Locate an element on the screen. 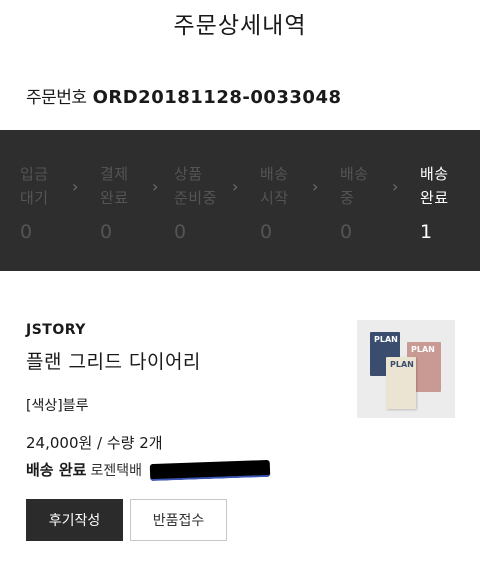 The width and height of the screenshot is (480, 572). diary-book-cream: PLAN is located at coordinates (401, 383).